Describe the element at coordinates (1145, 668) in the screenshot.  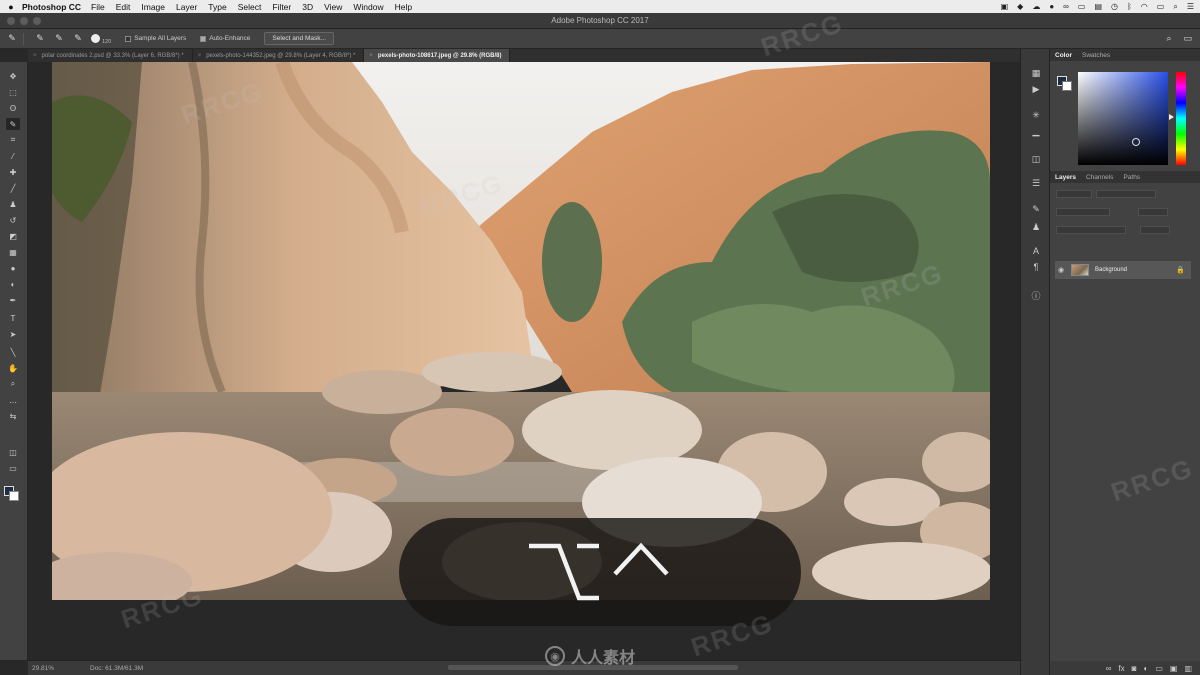
I see `adjustment-layer-icon: ◐` at that location.